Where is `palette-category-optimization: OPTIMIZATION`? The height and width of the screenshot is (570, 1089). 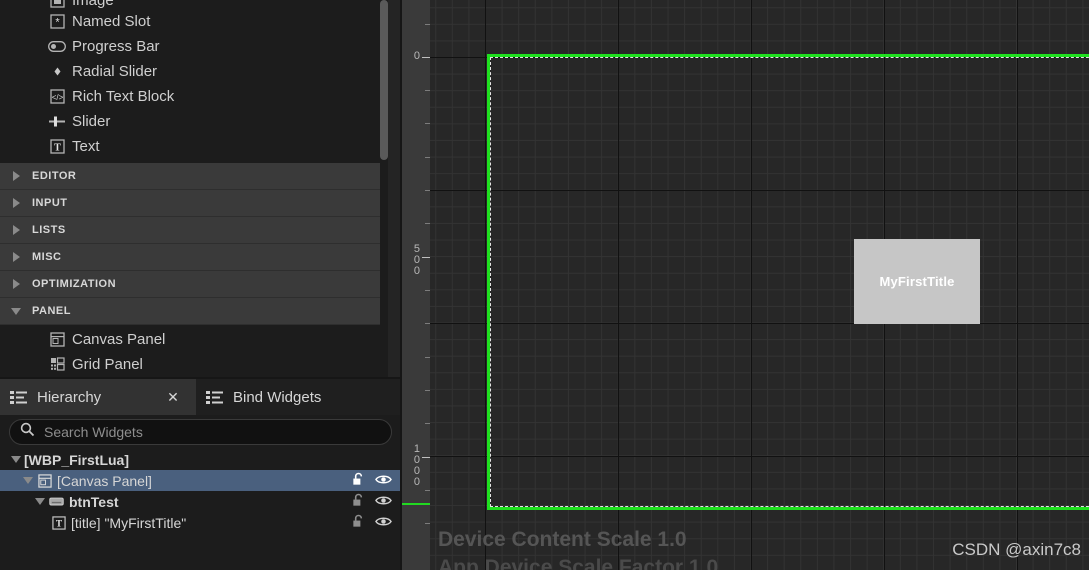 palette-category-optimization: OPTIMIZATION is located at coordinates (190, 284).